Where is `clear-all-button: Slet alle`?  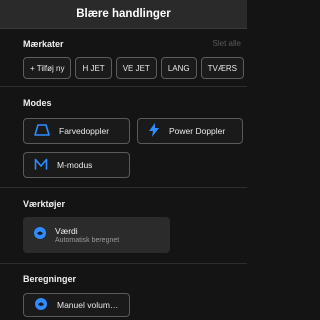 clear-all-button: Slet alle is located at coordinates (227, 43).